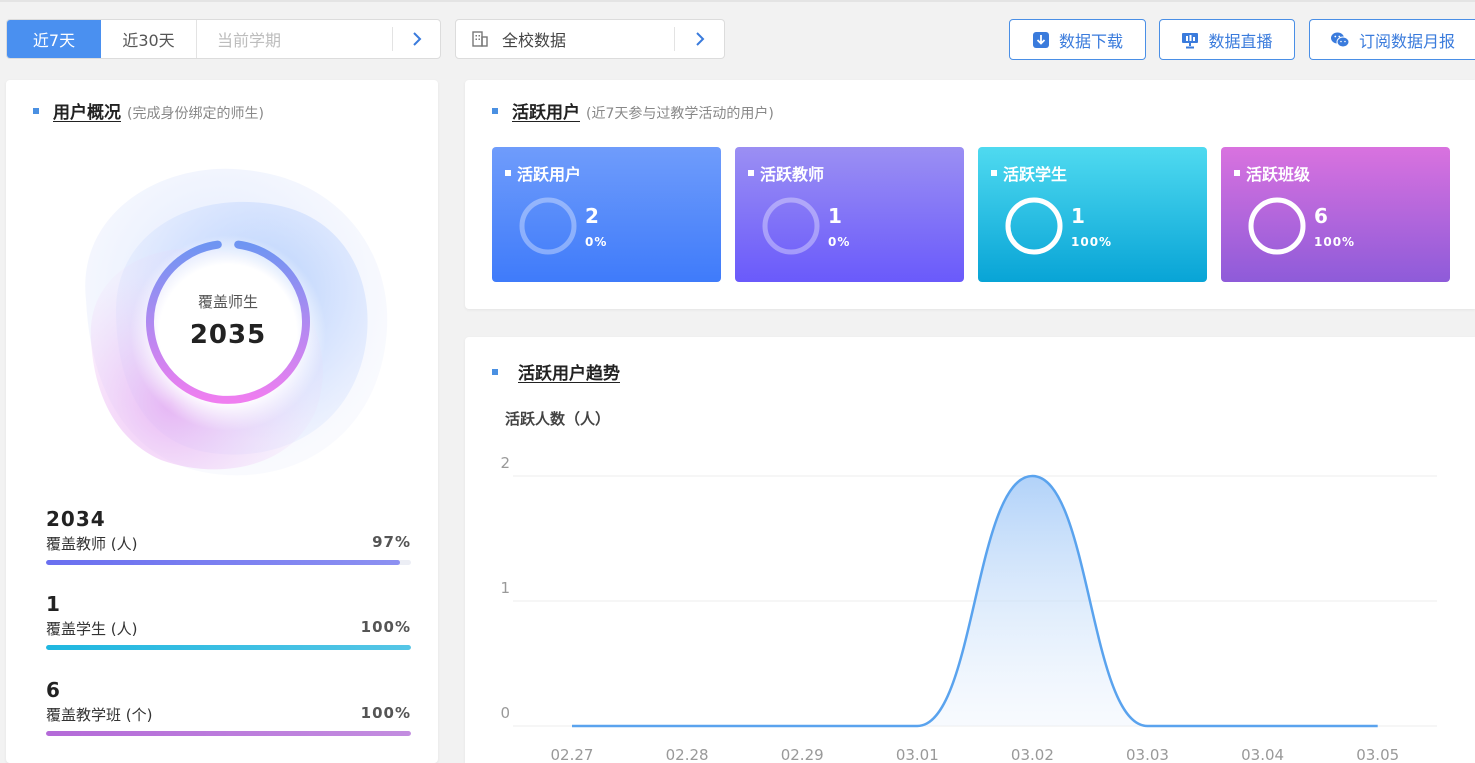 Image resolution: width=1475 pixels, height=763 pixels. Describe the element at coordinates (606, 214) in the screenshot. I see `tile-active-users: 活跃用户 2 0%` at that location.